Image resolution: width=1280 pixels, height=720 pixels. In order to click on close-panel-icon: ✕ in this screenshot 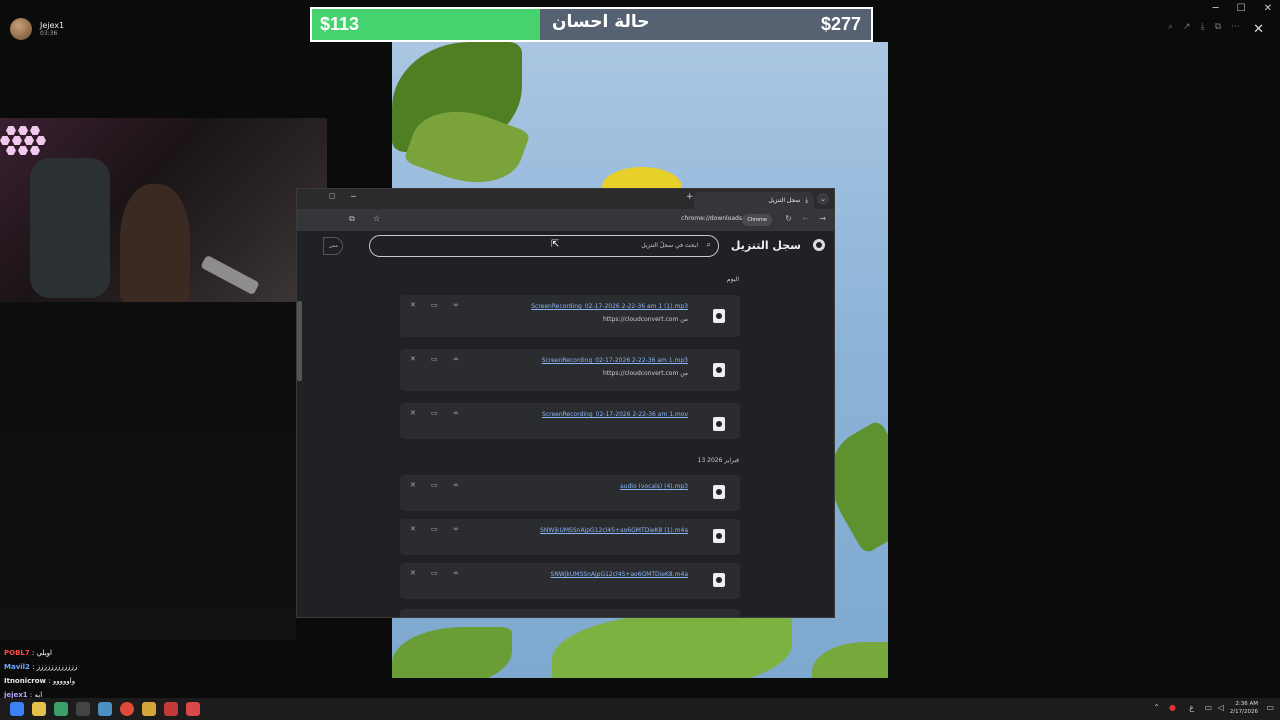, I will do `click(1258, 29)`.